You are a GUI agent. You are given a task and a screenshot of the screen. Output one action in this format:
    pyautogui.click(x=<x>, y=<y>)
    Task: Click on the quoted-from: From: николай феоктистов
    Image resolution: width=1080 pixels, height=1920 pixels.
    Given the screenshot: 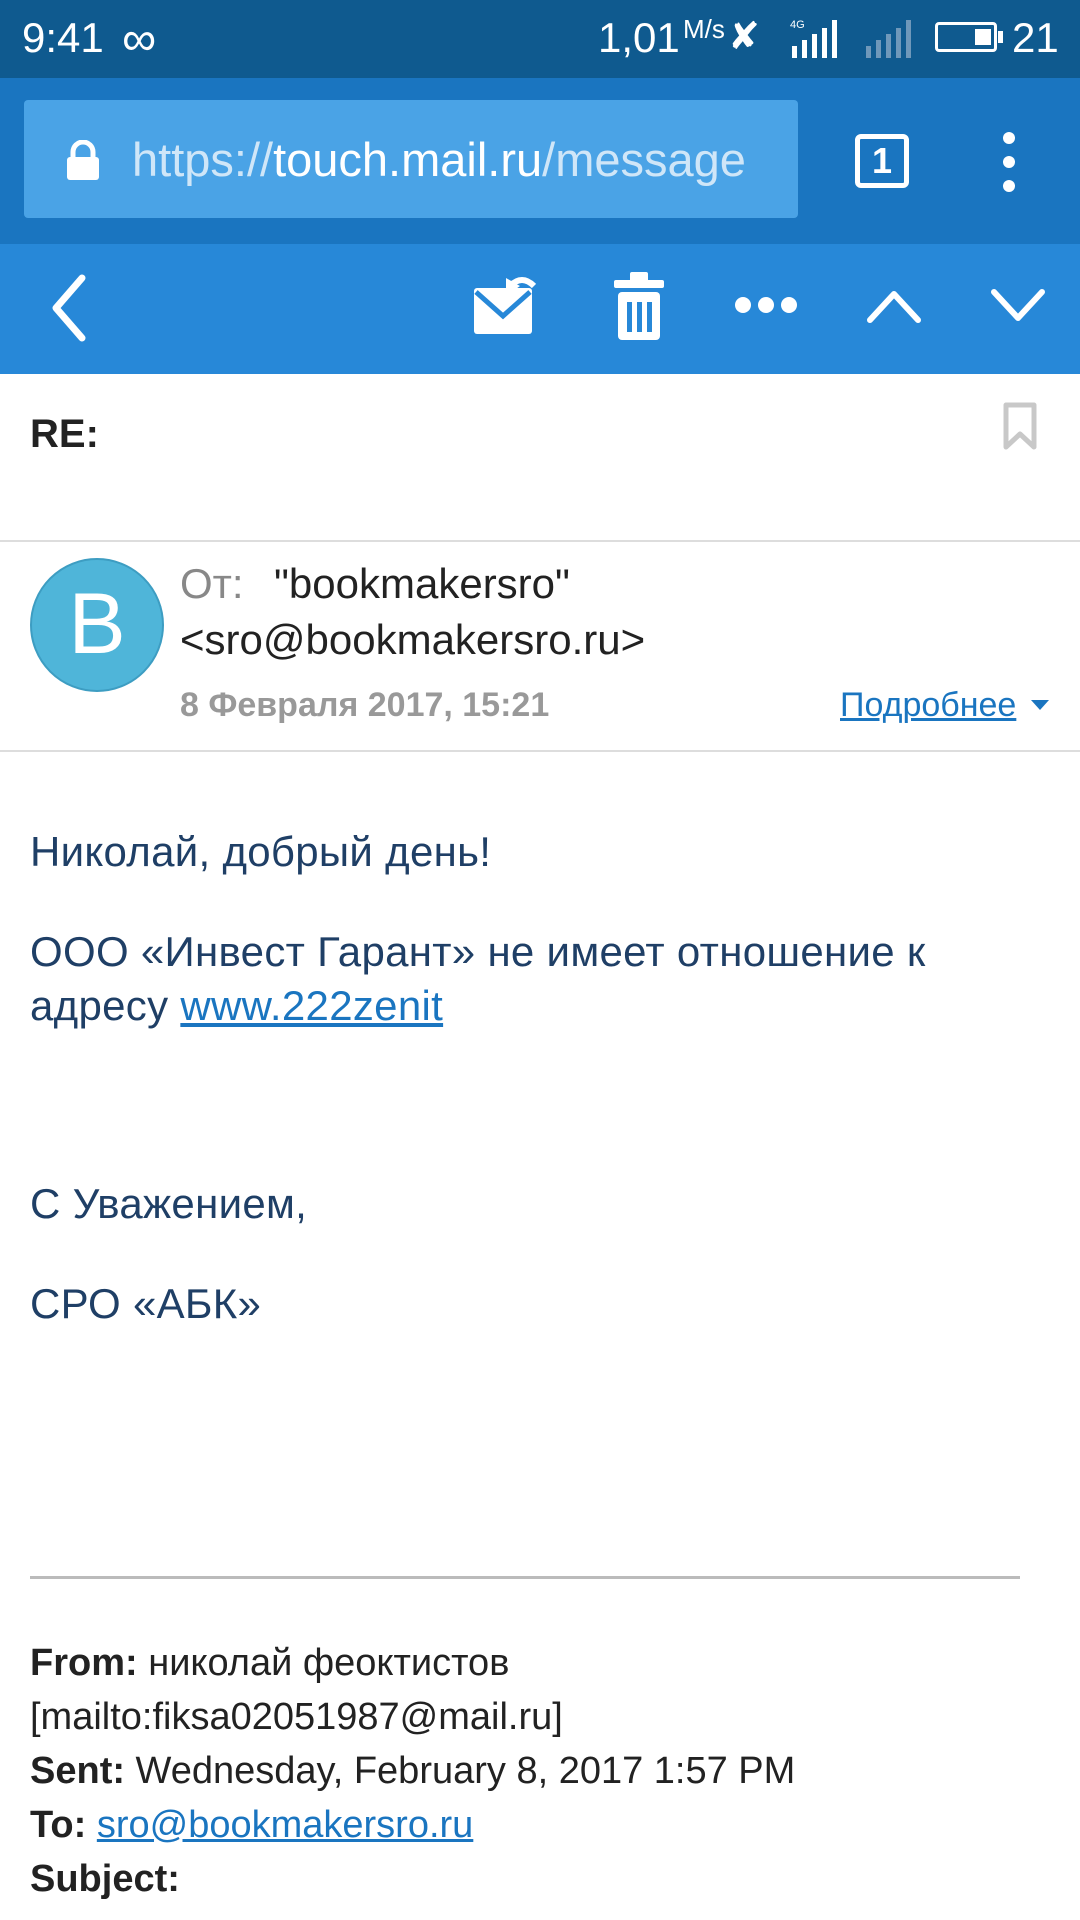 What is the action you would take?
    pyautogui.click(x=269, y=1663)
    